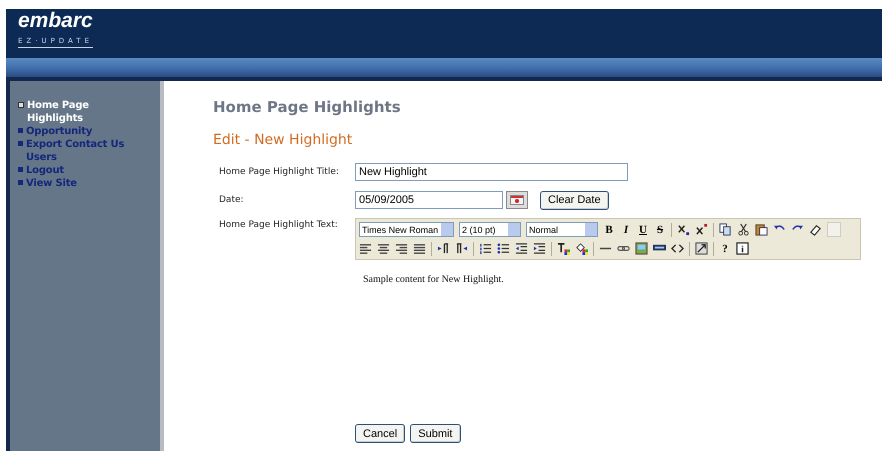 The width and height of the screenshot is (882, 451). What do you see at coordinates (283, 141) in the screenshot?
I see `page-subtitle: Edit - New Highlight` at bounding box center [283, 141].